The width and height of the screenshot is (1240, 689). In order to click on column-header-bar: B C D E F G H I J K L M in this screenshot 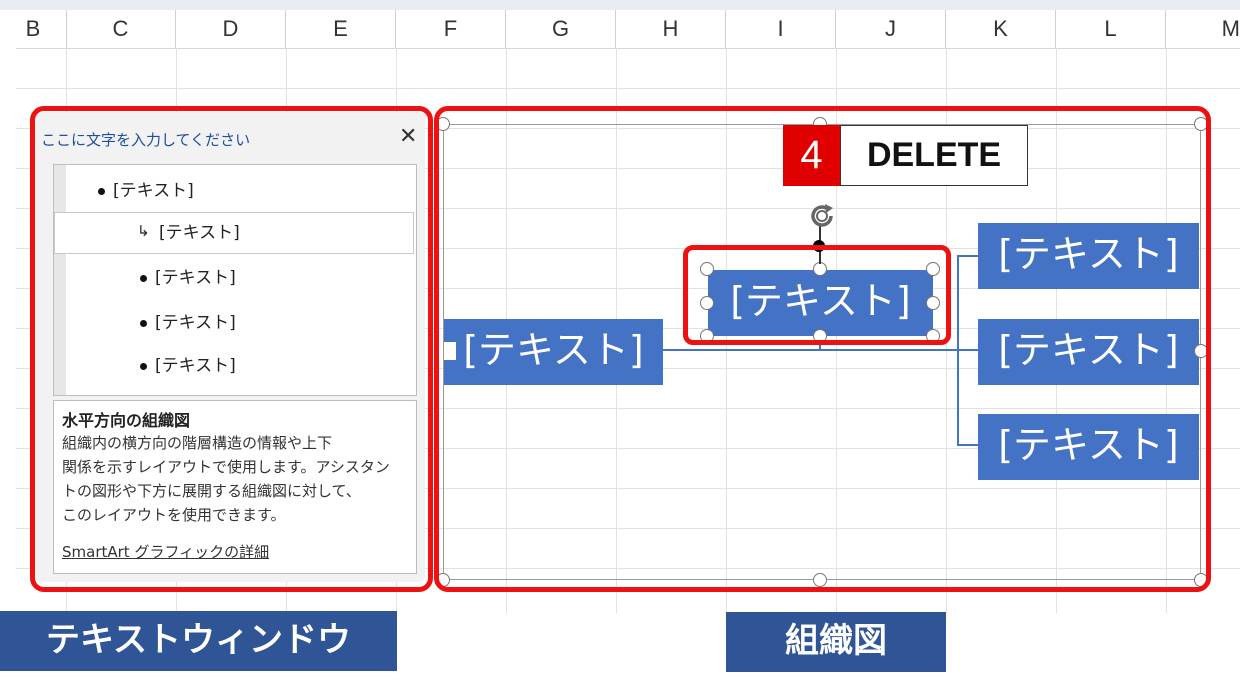, I will do `click(628, 29)`.